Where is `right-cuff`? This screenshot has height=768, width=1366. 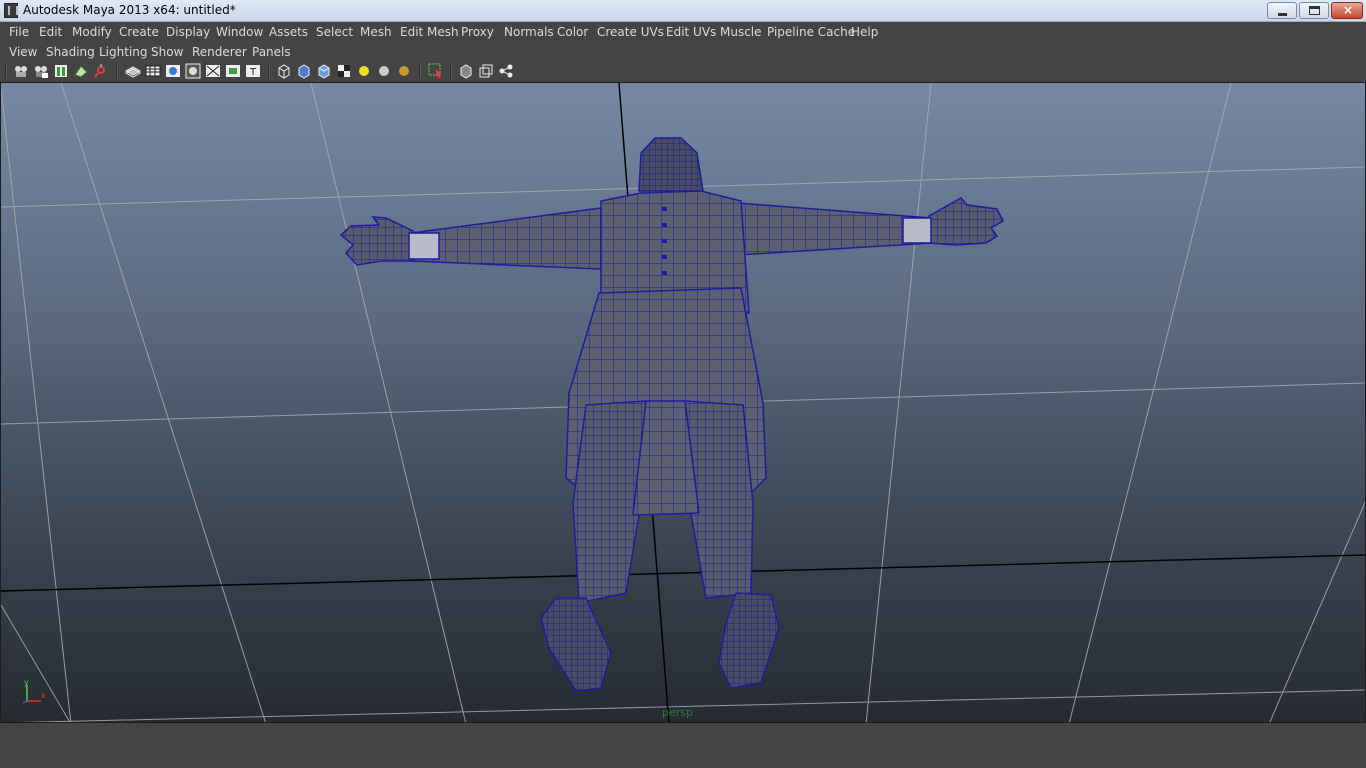
right-cuff is located at coordinates (917, 230).